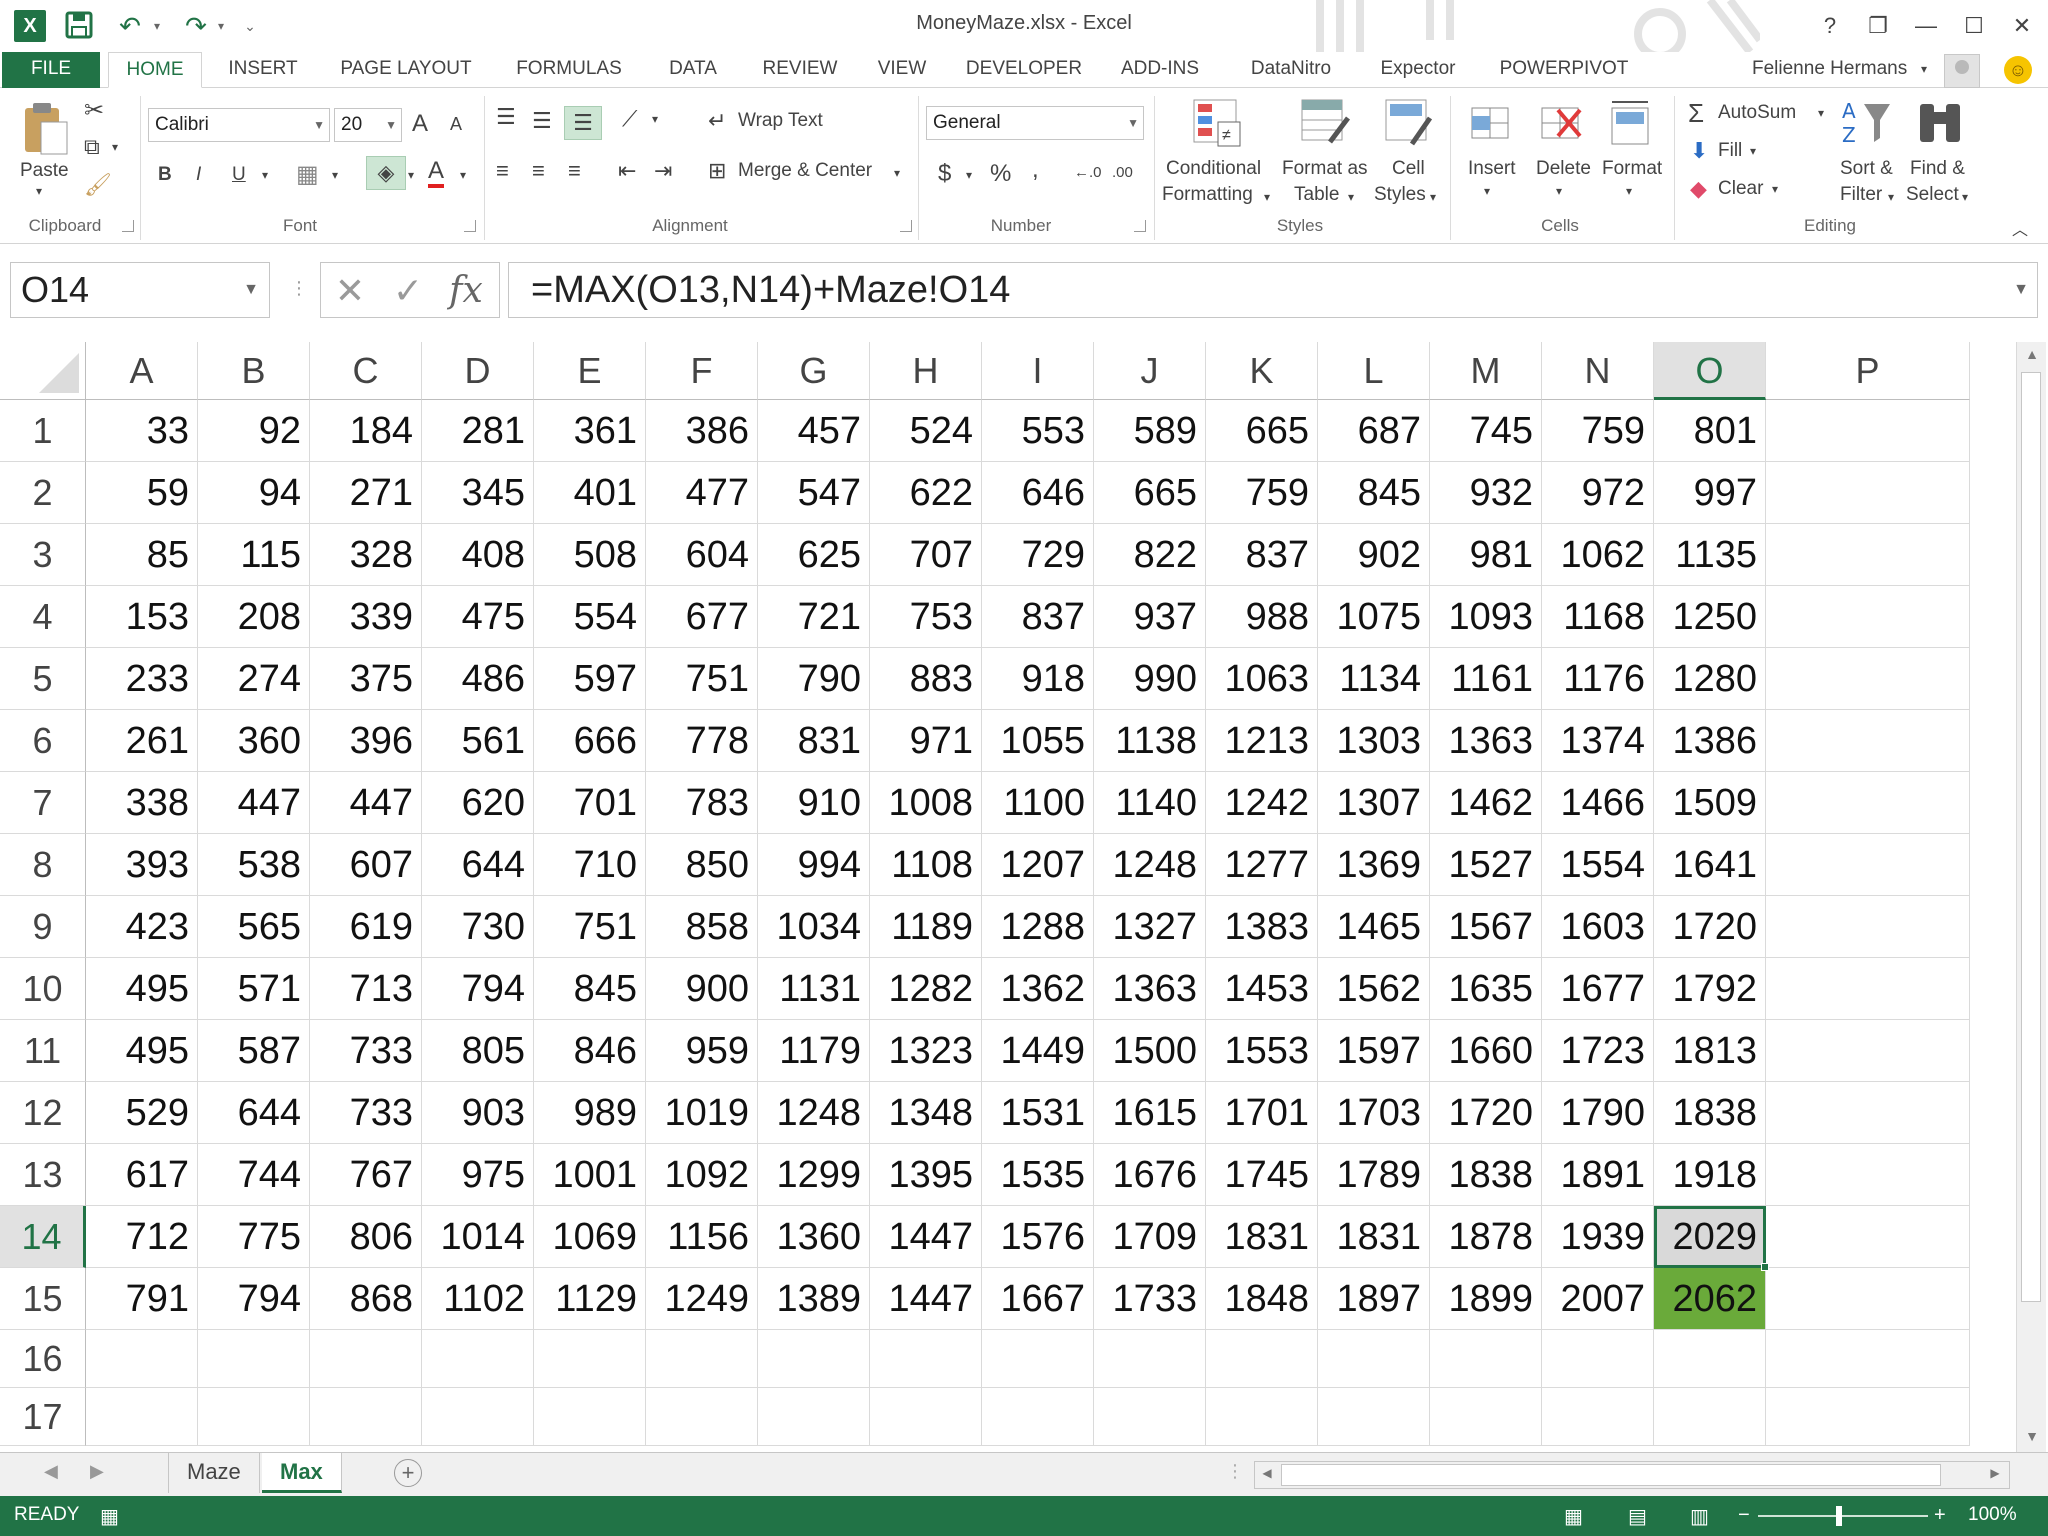  I want to click on format-as-table-label-2: Table, so click(1316, 195).